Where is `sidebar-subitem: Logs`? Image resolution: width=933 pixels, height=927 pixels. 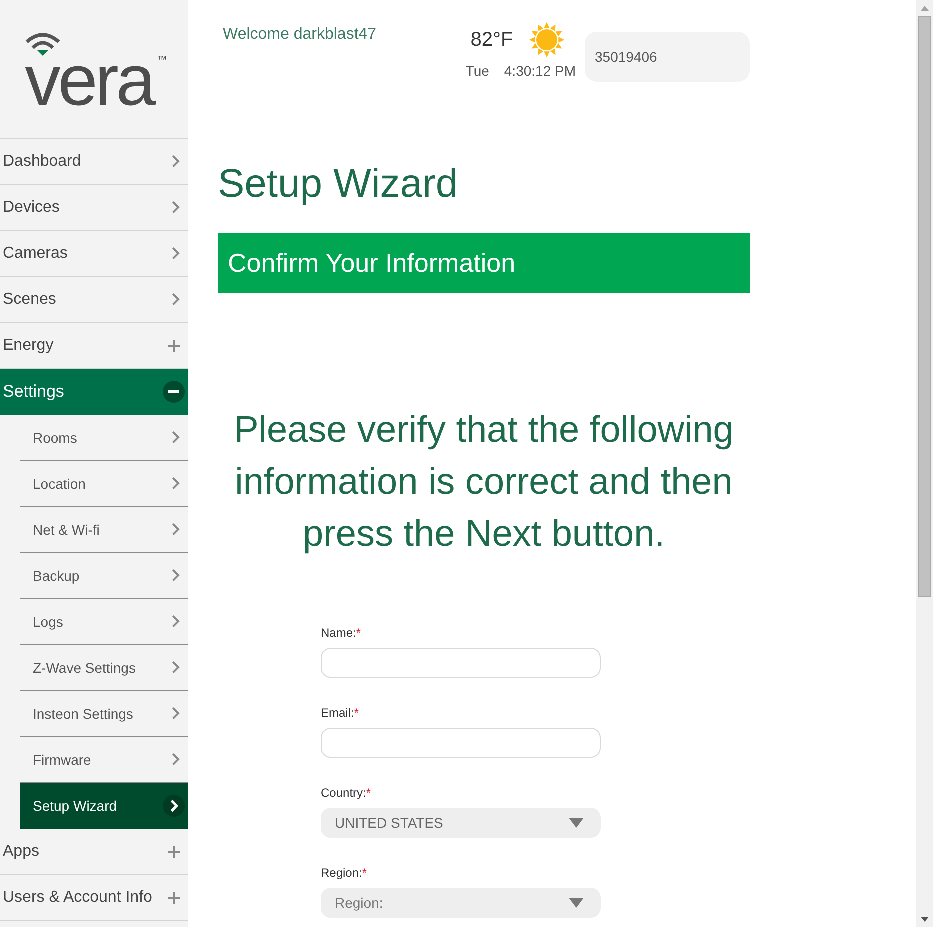 sidebar-subitem: Logs is located at coordinates (104, 622).